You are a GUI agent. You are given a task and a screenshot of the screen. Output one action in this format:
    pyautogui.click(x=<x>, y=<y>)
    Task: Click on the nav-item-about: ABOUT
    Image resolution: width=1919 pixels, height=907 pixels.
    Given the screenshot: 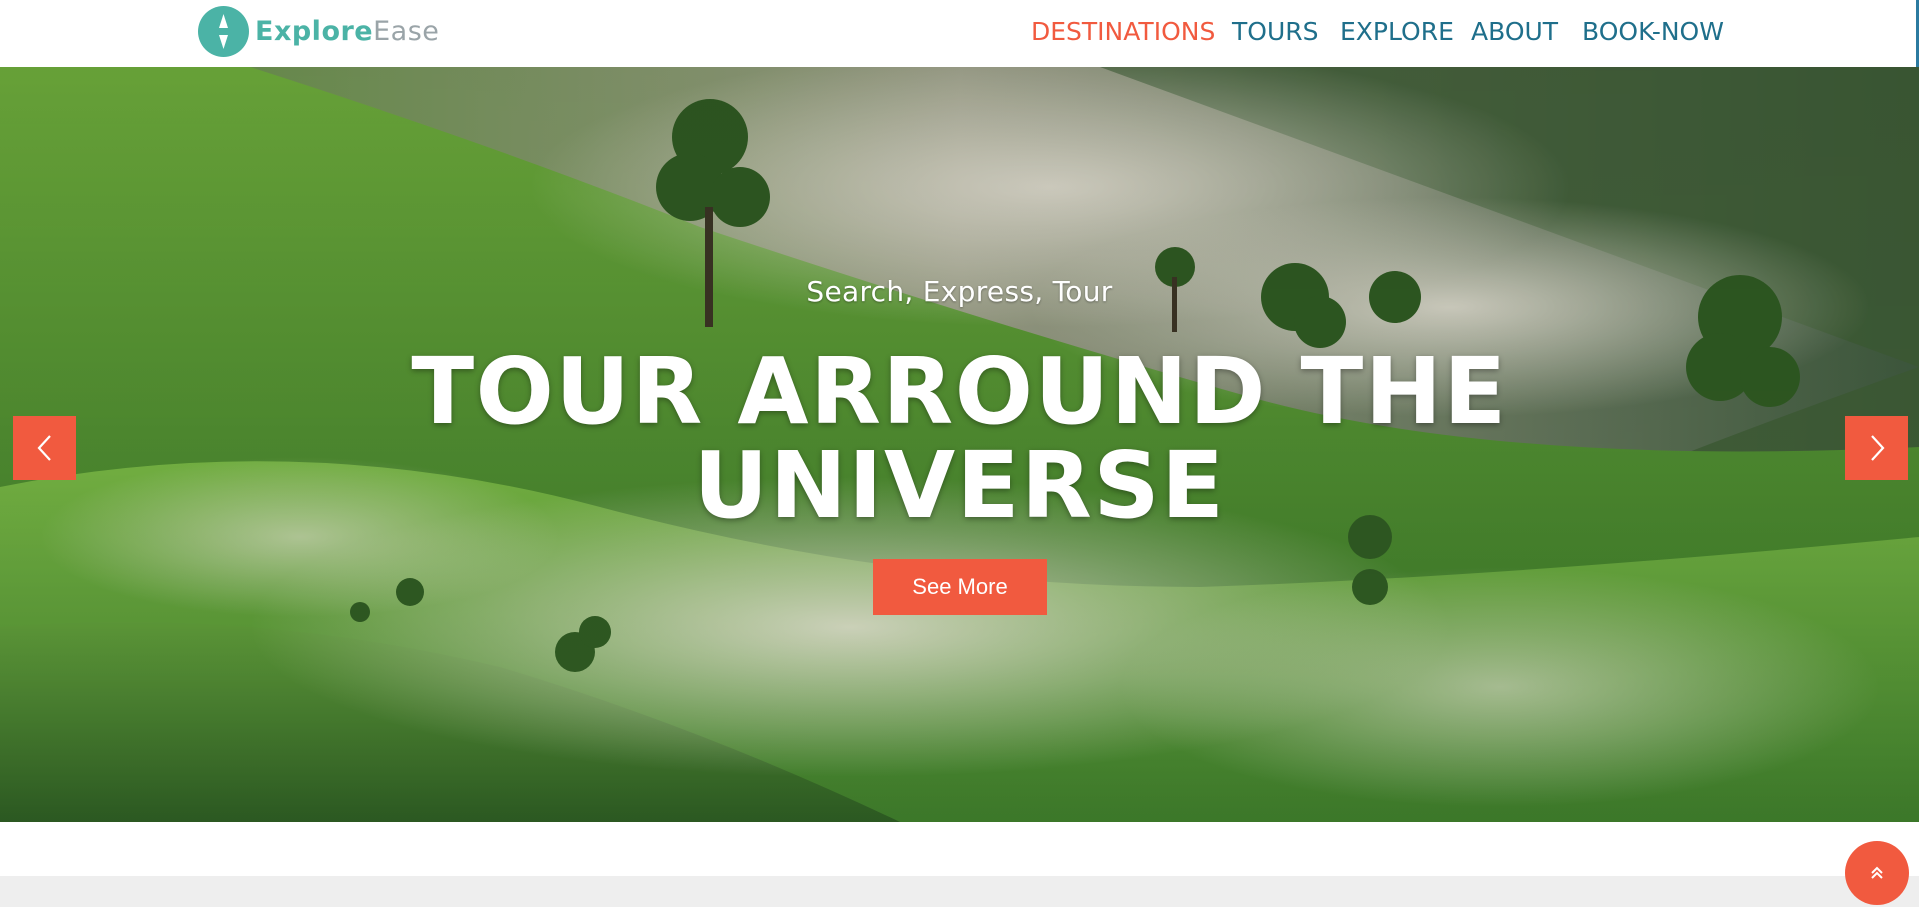 What is the action you would take?
    pyautogui.click(x=1514, y=32)
    